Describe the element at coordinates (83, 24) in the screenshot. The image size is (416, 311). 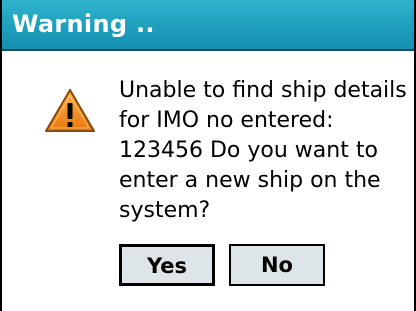
I see `dialog-title: Warning ..` at that location.